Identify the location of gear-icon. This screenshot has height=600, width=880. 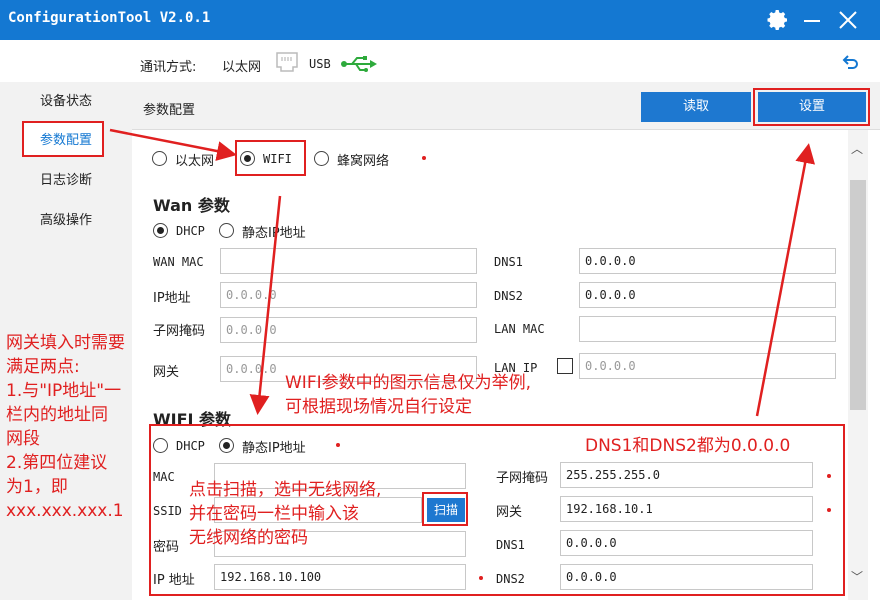
(778, 20).